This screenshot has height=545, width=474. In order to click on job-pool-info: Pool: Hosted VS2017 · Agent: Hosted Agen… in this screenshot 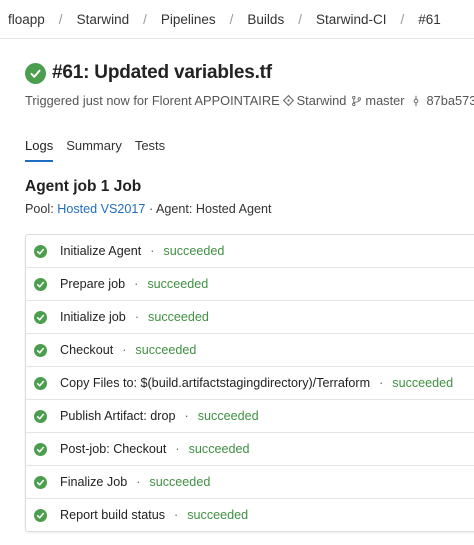, I will do `click(148, 209)`.